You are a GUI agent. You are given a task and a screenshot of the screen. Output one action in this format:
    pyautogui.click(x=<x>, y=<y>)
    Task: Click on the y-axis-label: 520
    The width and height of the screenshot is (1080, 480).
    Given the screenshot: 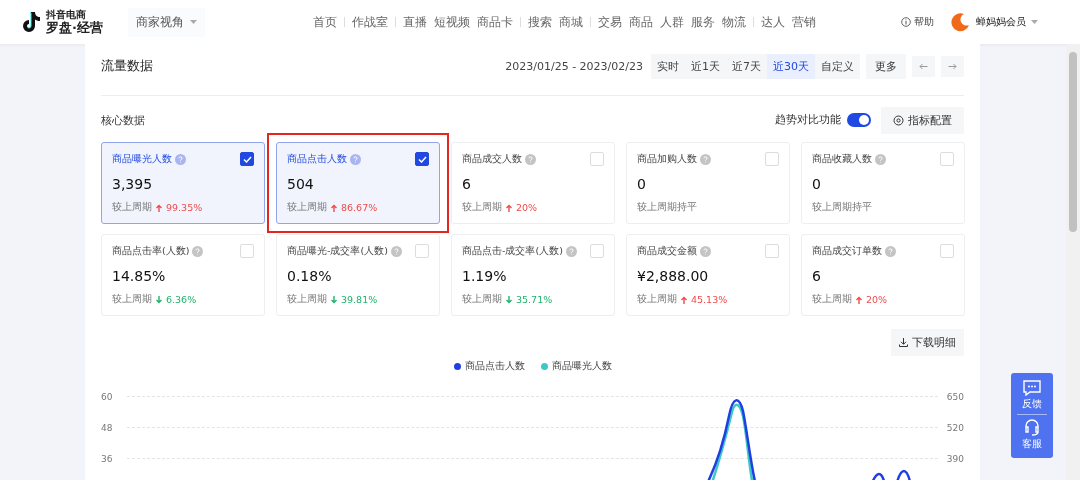 What is the action you would take?
    pyautogui.click(x=954, y=427)
    